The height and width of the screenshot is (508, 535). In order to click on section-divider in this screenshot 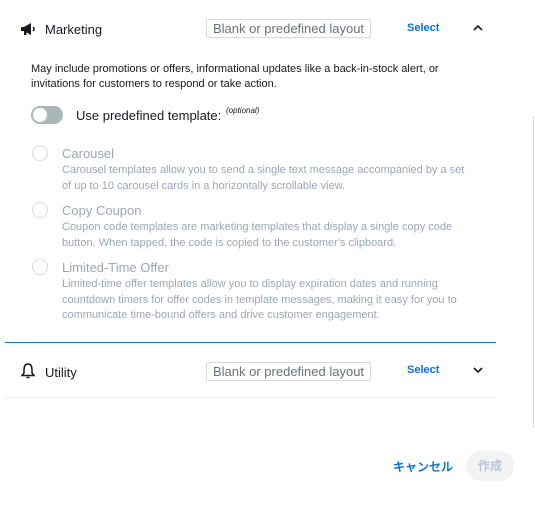, I will do `click(250, 342)`.